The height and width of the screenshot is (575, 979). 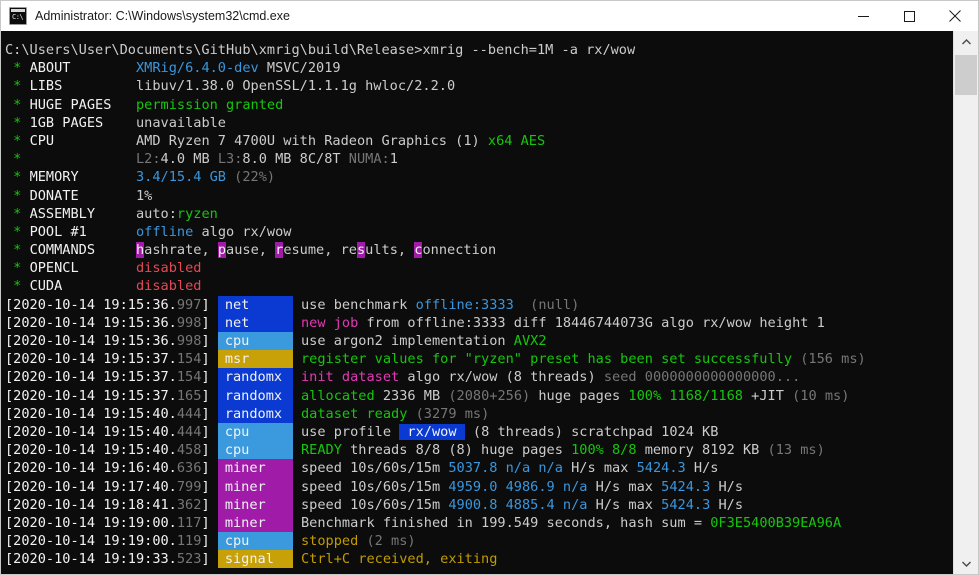 I want to click on info-label: DONATE, so click(x=82, y=195).